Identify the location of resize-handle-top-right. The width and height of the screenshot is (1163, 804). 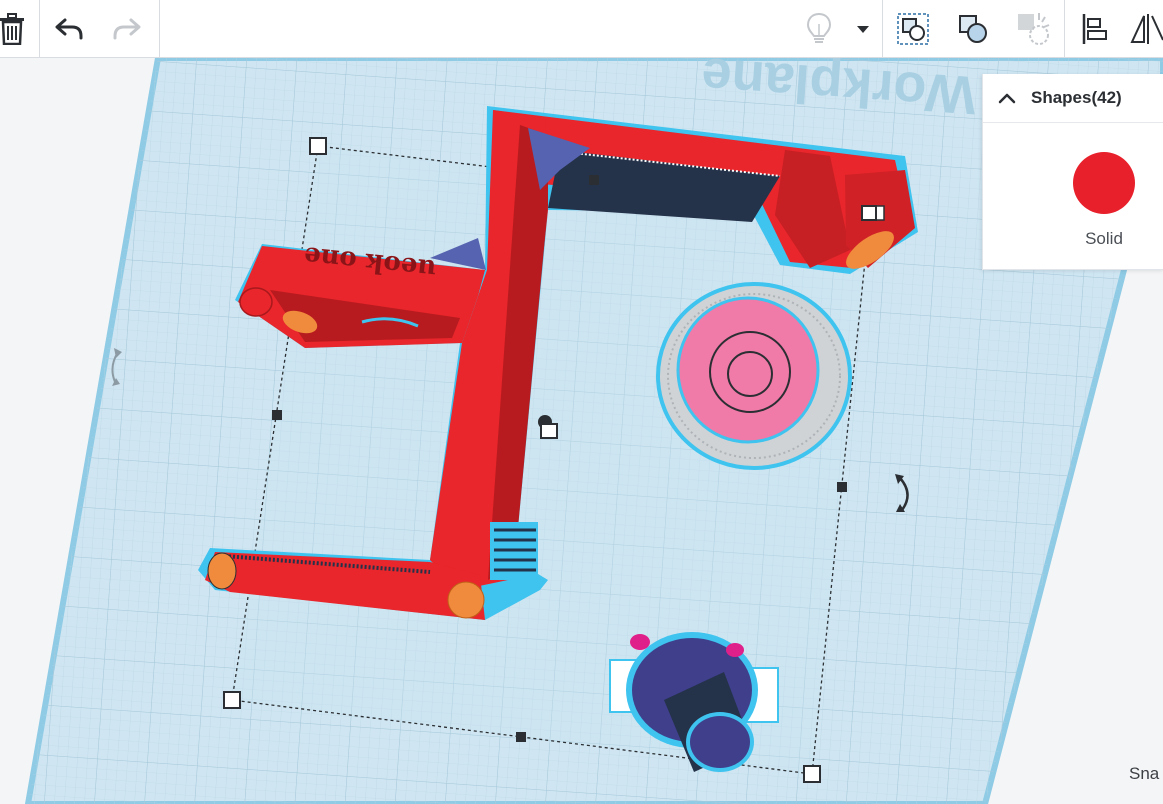
(869, 213).